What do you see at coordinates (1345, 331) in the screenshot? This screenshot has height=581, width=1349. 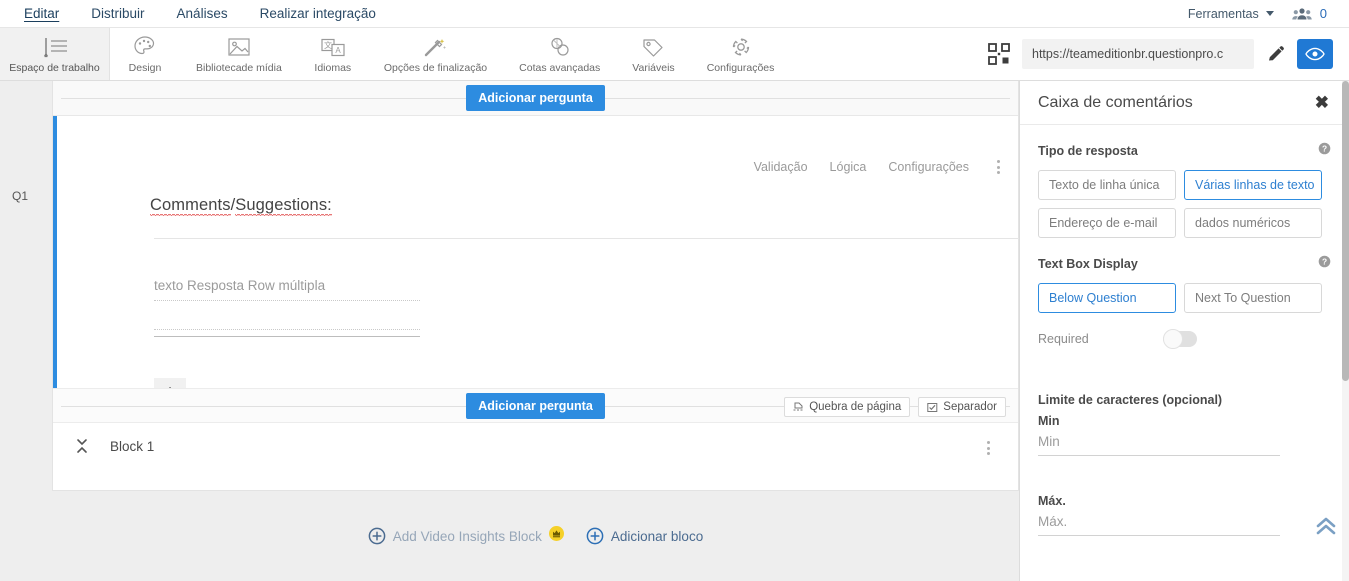 I see `panel-scrollbar` at bounding box center [1345, 331].